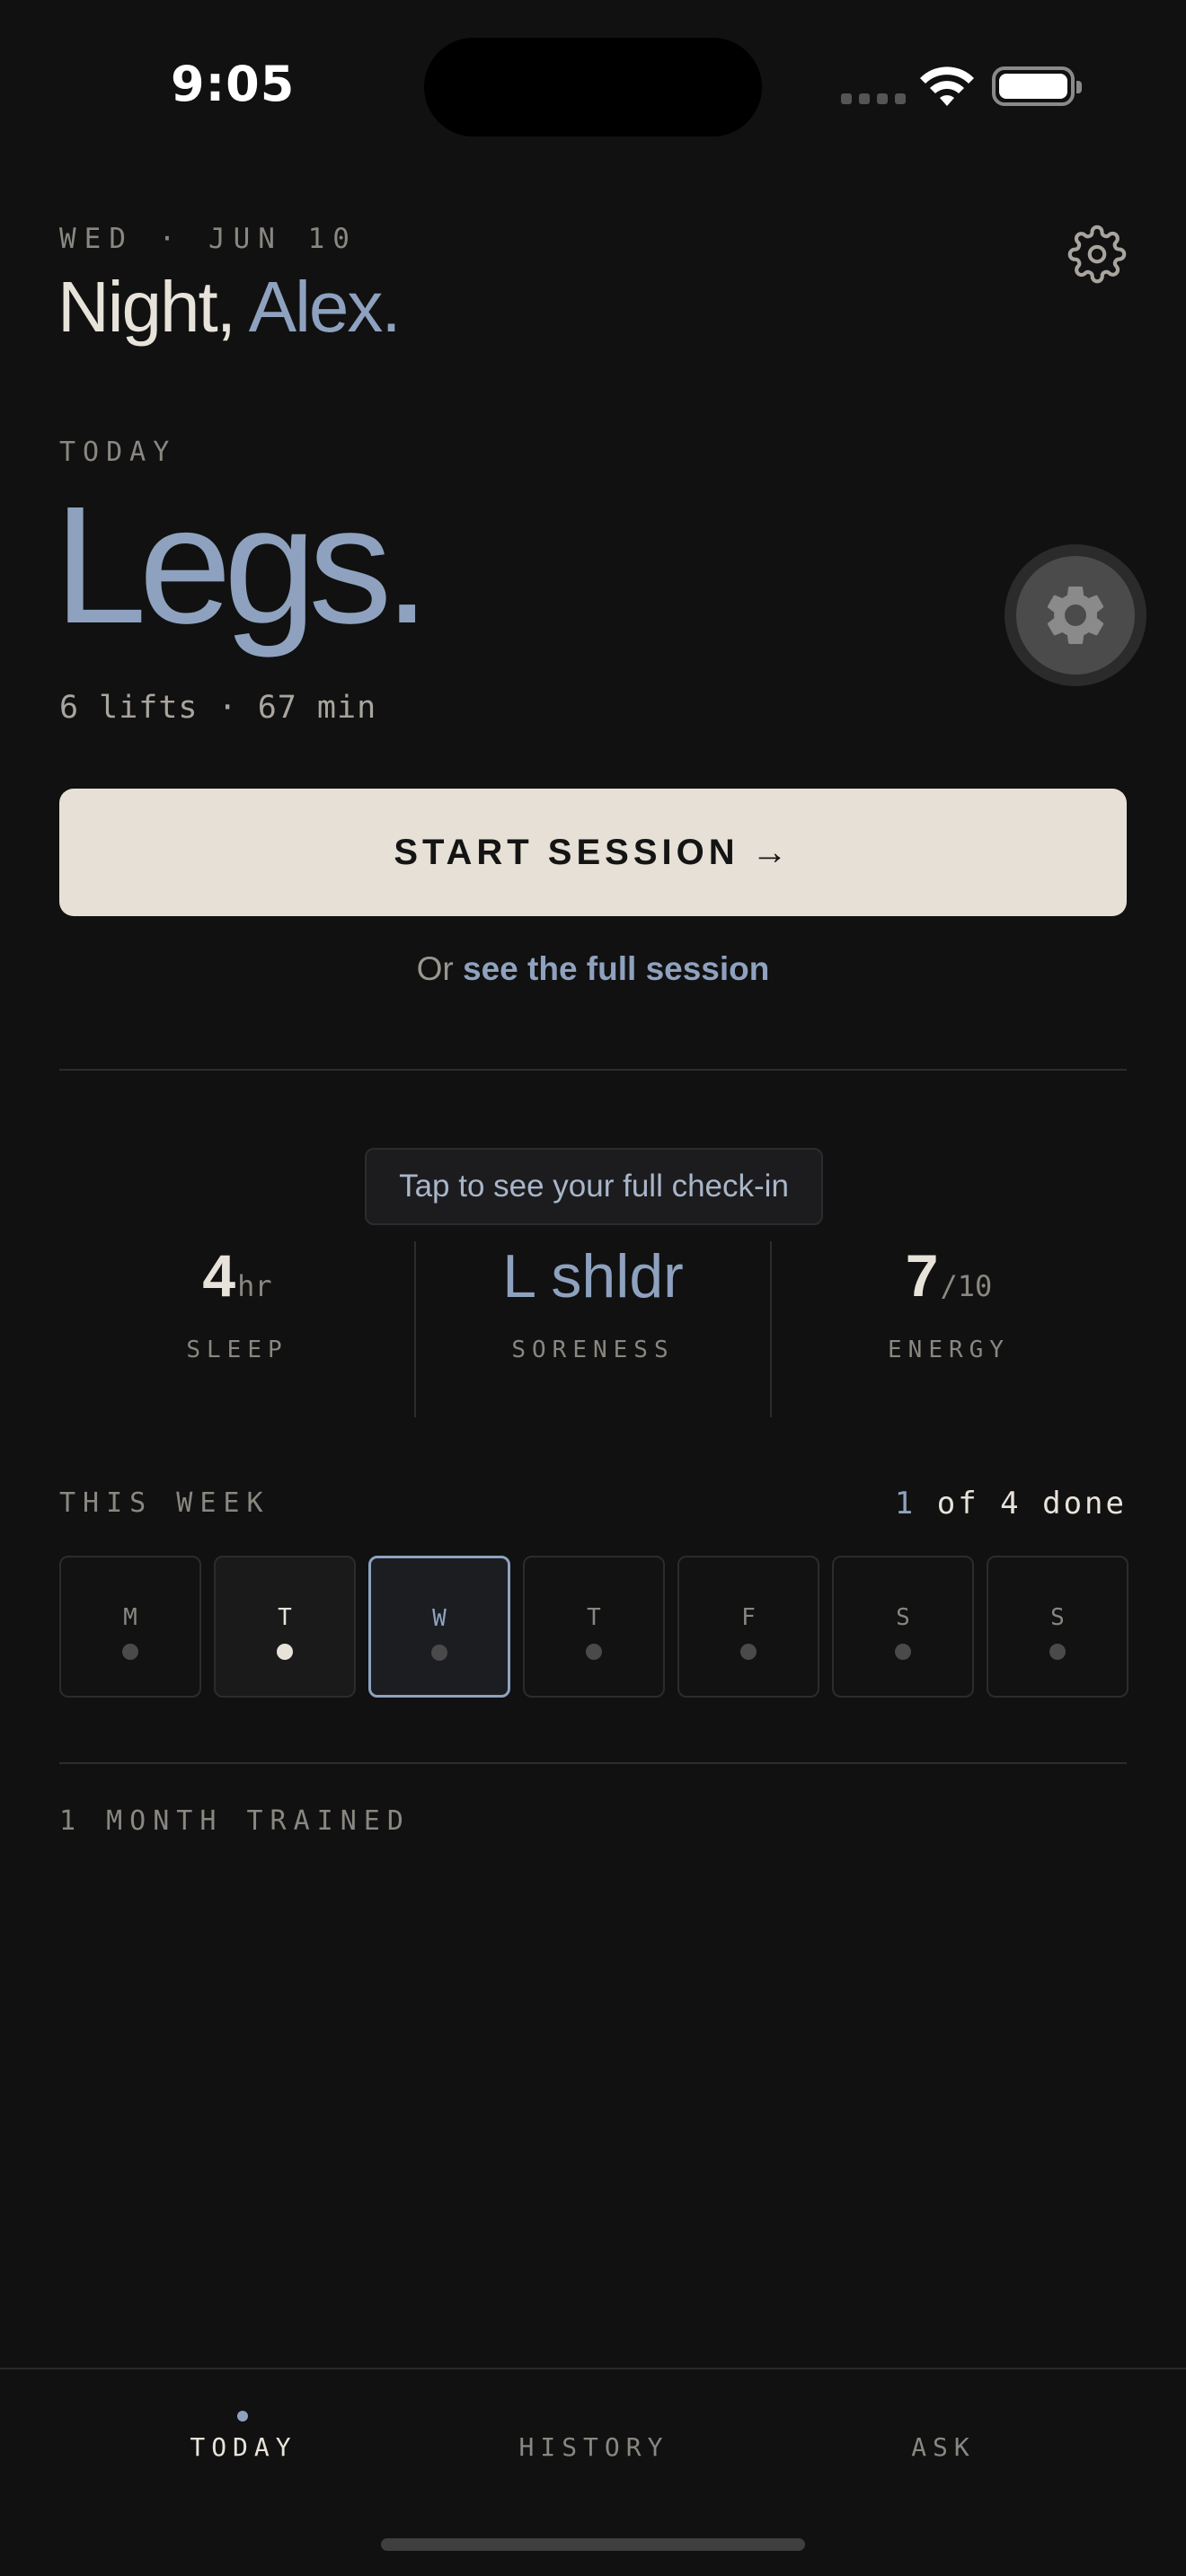 Image resolution: width=1186 pixels, height=2576 pixels. Describe the element at coordinates (243, 2447) in the screenshot. I see `tab-today: TODAY` at that location.